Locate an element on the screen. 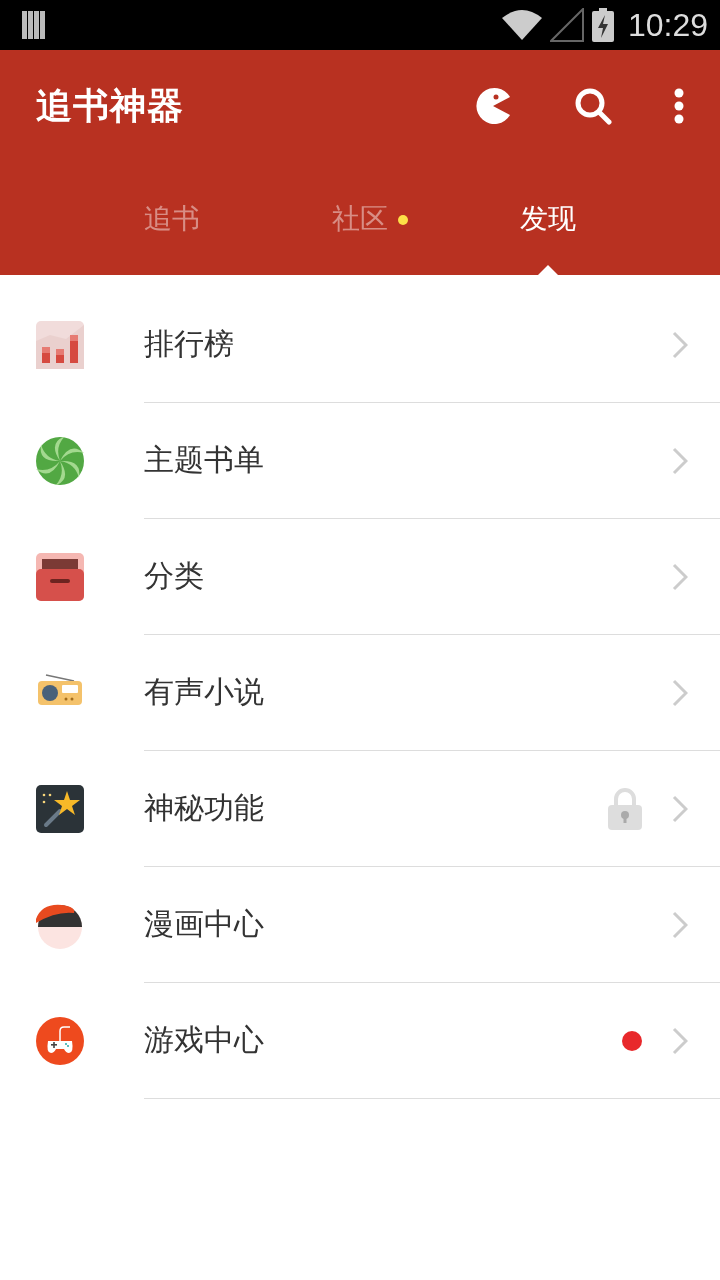 The height and width of the screenshot is (1280, 720). gamepad-icon is located at coordinates (60, 1041).